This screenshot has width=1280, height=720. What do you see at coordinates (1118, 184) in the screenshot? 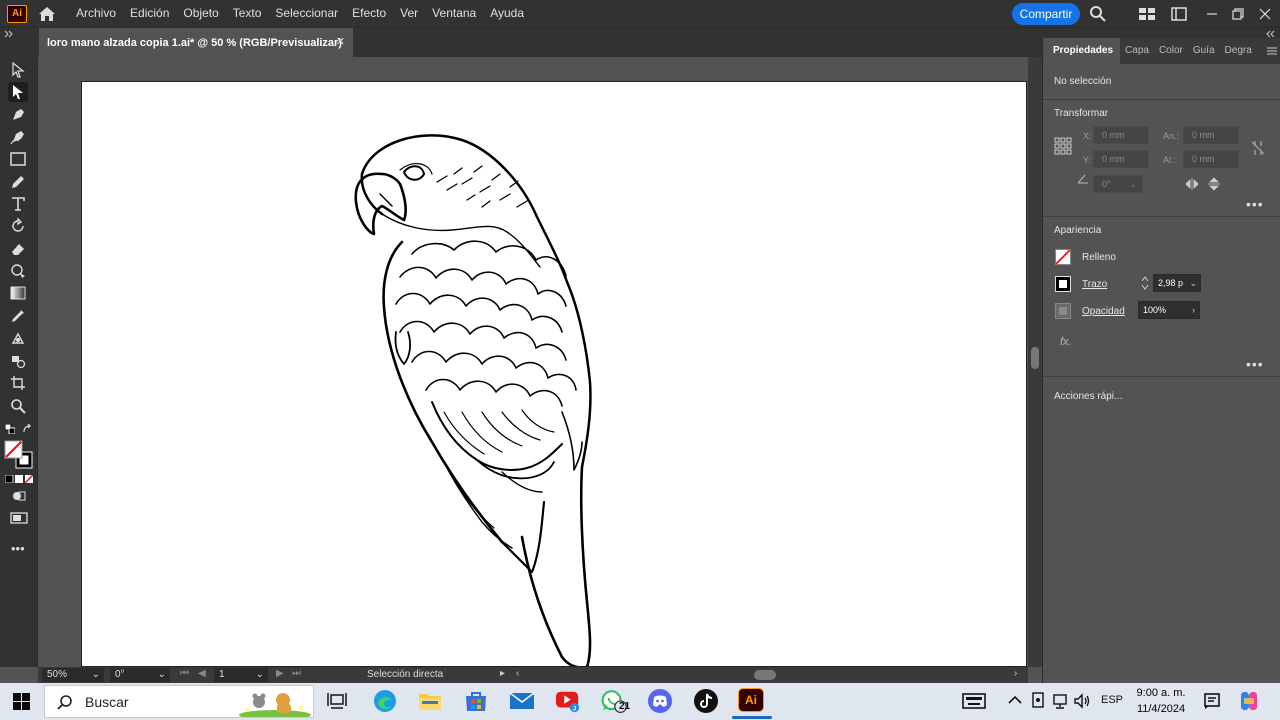
I see `angle-field: 0° ⌄` at bounding box center [1118, 184].